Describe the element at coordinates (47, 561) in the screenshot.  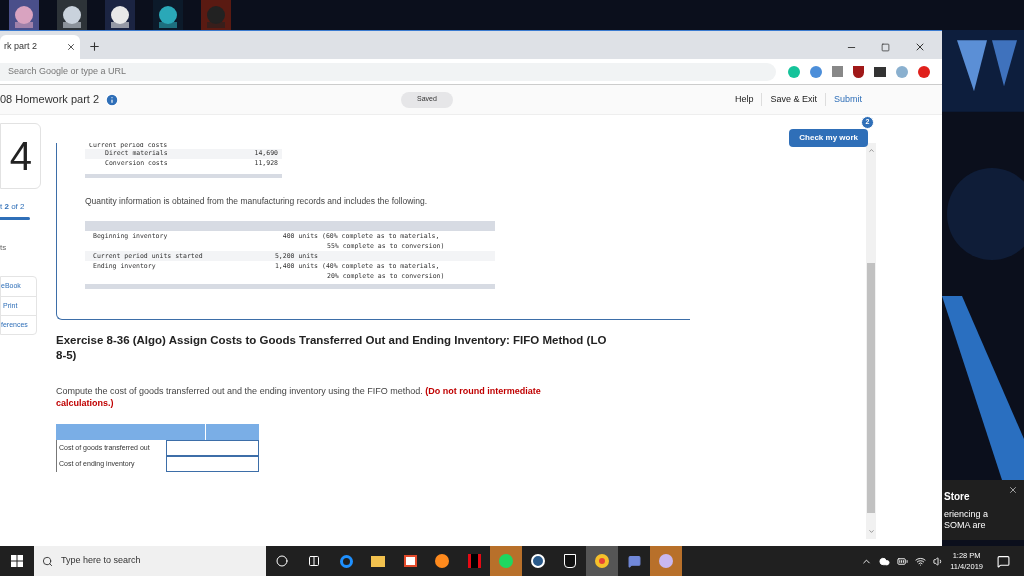
I see `search-icon` at that location.